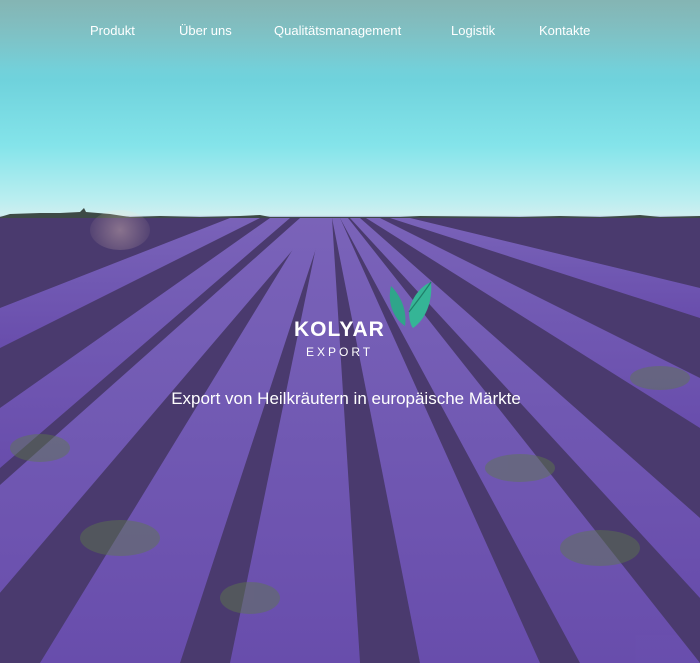  I want to click on sun-glare, so click(120, 230).